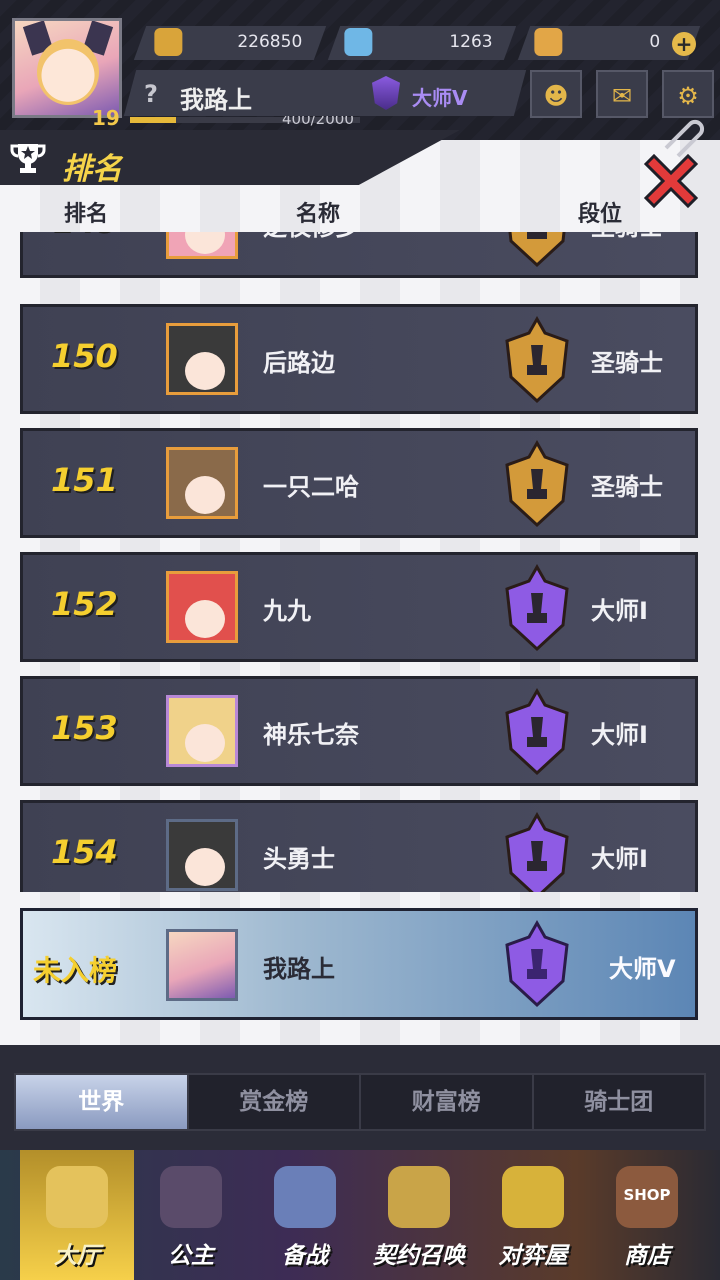 The height and width of the screenshot is (1280, 720). What do you see at coordinates (533, 1197) in the screenshot?
I see `crystal-ball-icon` at bounding box center [533, 1197].